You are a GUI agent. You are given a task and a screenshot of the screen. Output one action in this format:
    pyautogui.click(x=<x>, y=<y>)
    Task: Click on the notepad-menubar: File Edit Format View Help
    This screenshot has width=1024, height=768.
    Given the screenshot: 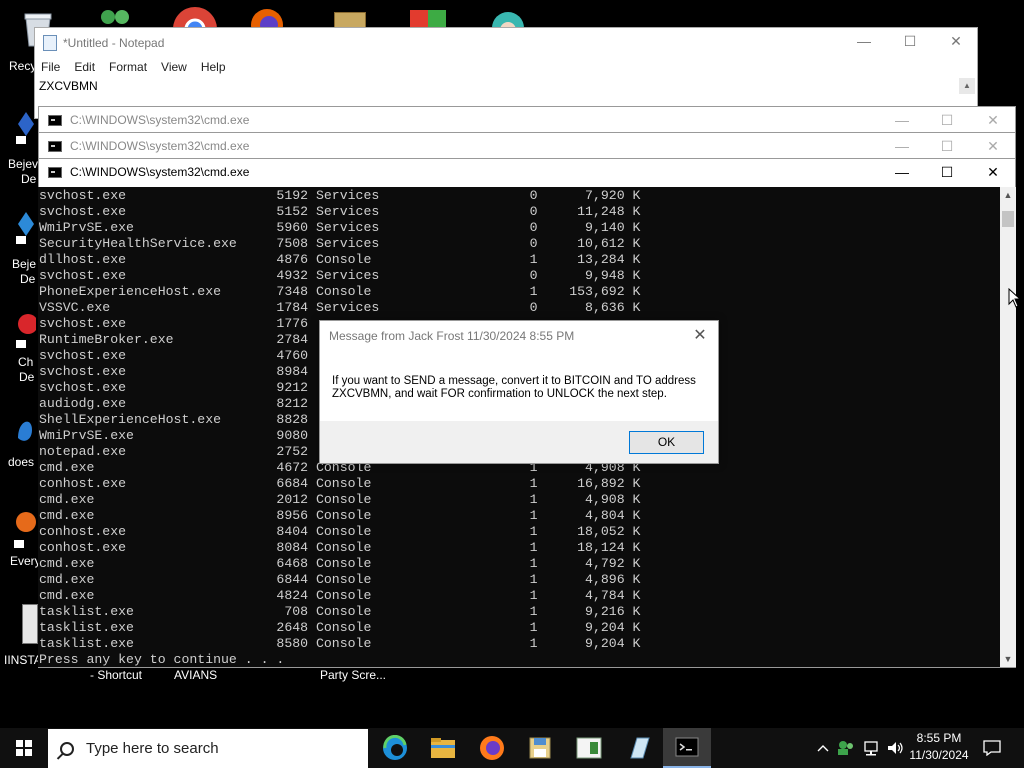 What is the action you would take?
    pyautogui.click(x=506, y=67)
    